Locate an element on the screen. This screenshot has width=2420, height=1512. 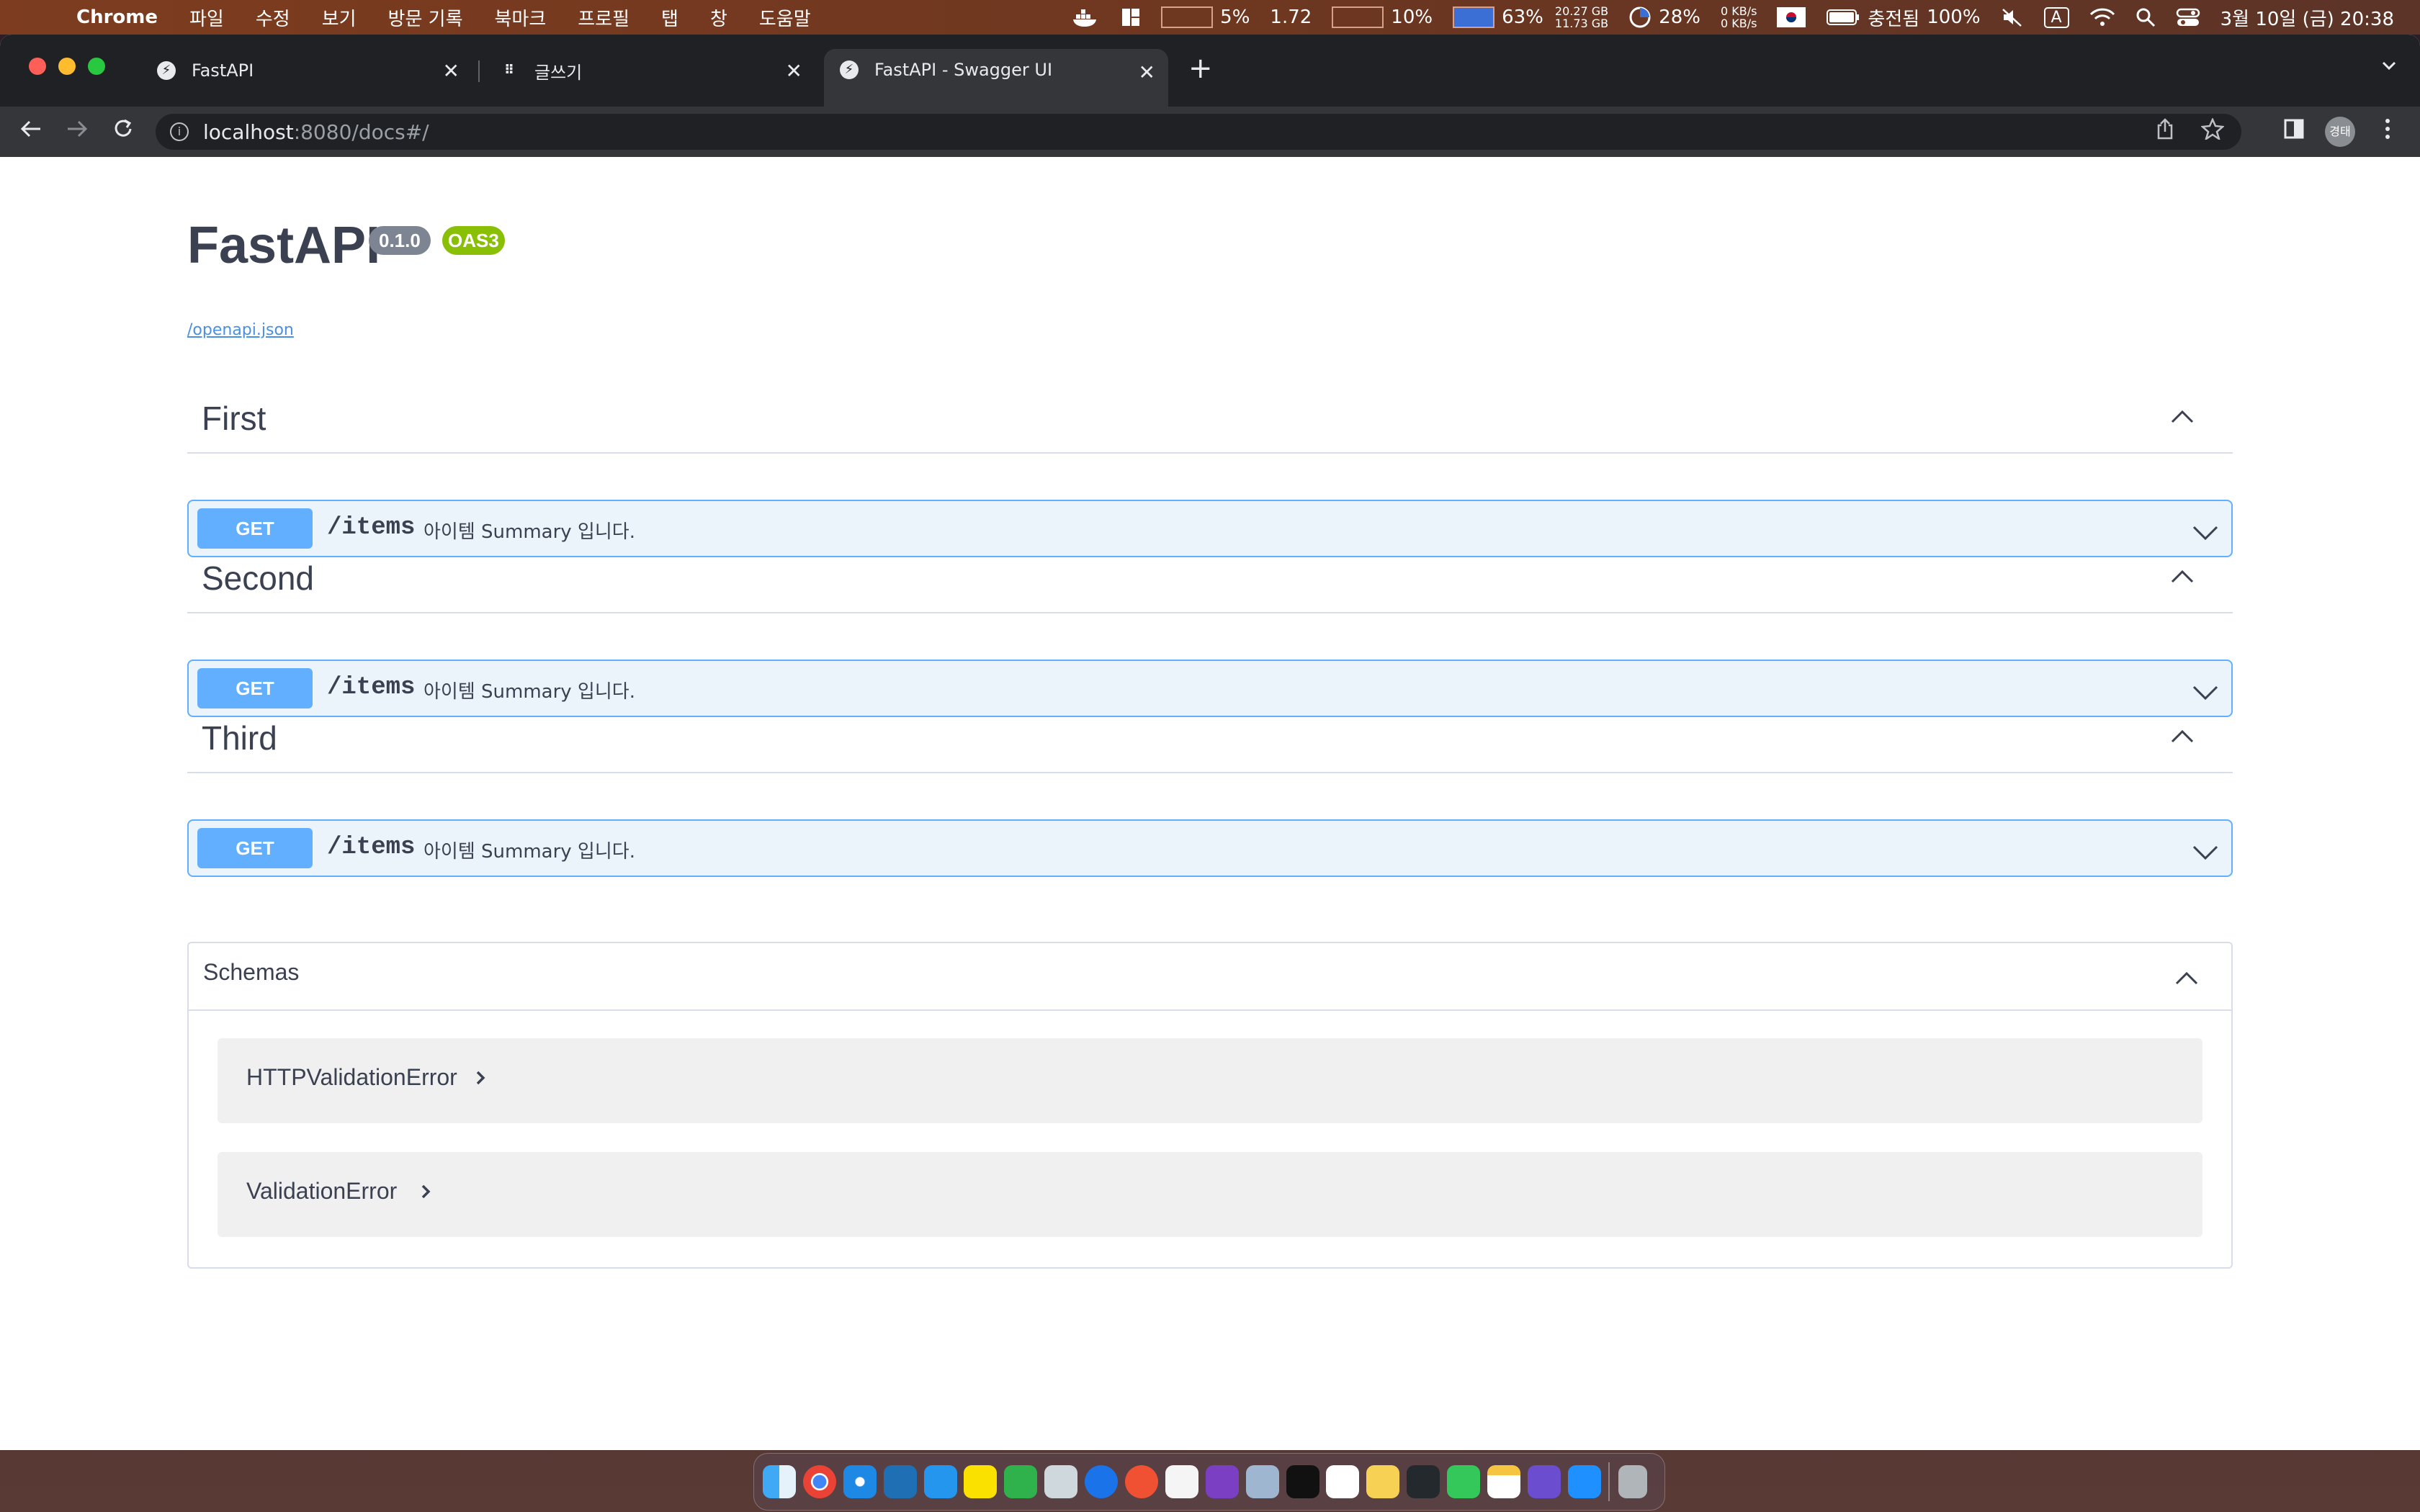
chrome-icon is located at coordinates (819, 1481).